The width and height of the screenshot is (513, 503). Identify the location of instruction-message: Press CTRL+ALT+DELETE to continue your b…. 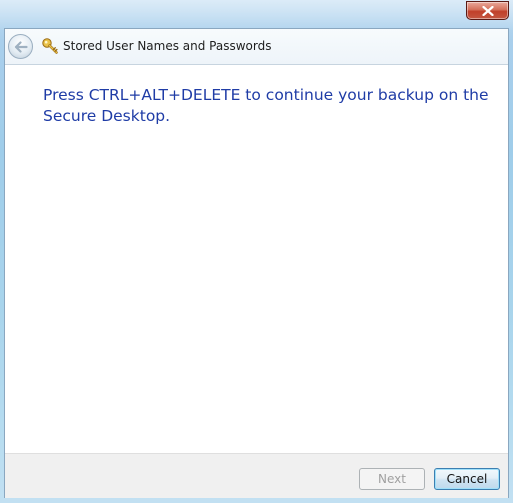
(266, 105).